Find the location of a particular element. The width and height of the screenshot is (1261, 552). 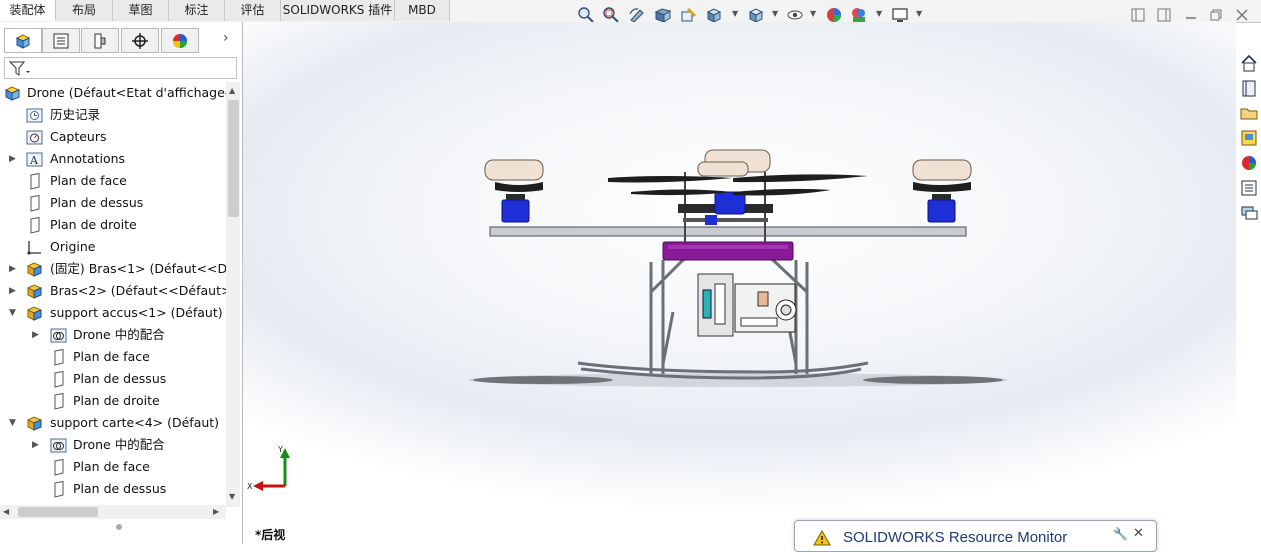

filter-icon is located at coordinates (20, 68).